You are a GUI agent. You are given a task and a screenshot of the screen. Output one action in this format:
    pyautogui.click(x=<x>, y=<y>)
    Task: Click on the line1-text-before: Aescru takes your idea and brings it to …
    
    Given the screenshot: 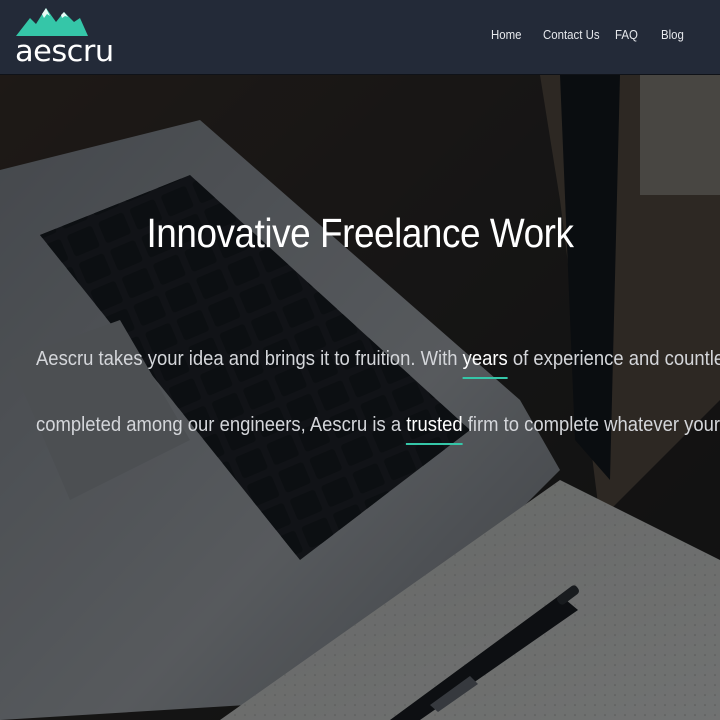 What is the action you would take?
    pyautogui.click(x=249, y=358)
    